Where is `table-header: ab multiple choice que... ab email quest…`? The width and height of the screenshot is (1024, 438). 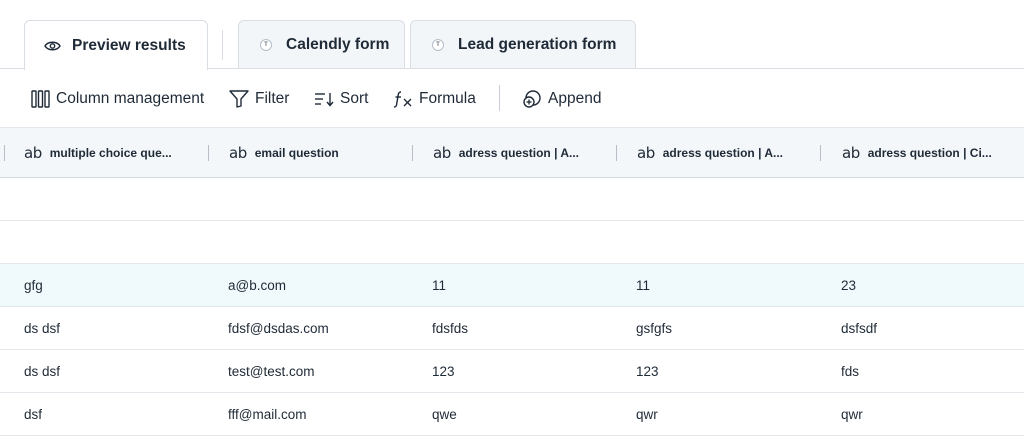 table-header: ab multiple choice que... ab email quest… is located at coordinates (512, 152).